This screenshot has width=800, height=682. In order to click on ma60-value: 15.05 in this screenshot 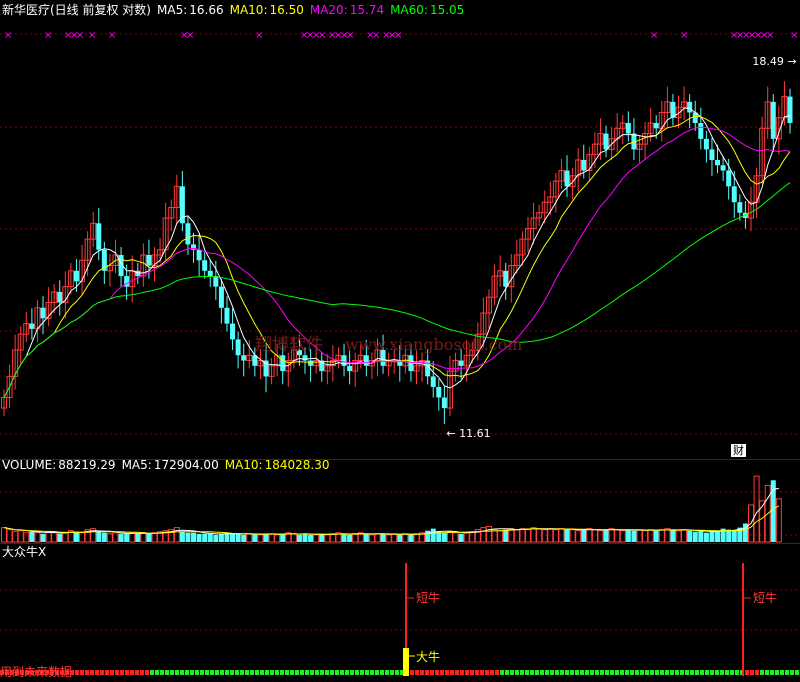, I will do `click(447, 10)`.